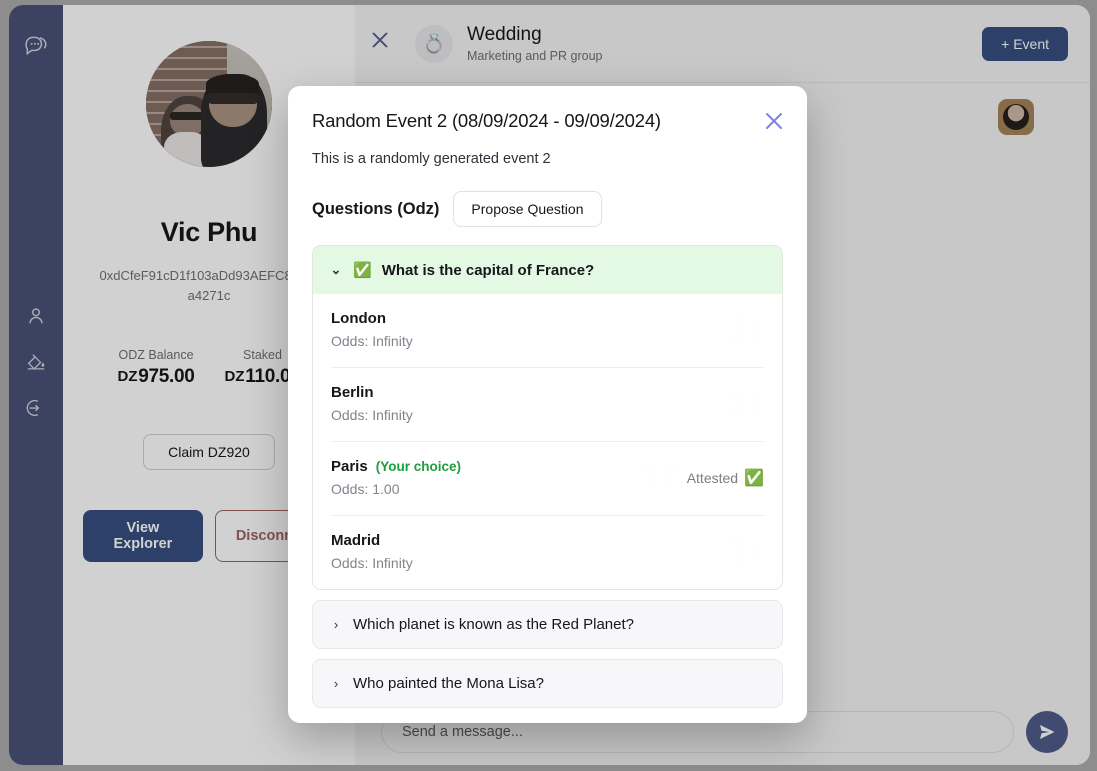 Image resolution: width=1097 pixels, height=771 pixels. I want to click on propose-question-button: Propose Question, so click(527, 209).